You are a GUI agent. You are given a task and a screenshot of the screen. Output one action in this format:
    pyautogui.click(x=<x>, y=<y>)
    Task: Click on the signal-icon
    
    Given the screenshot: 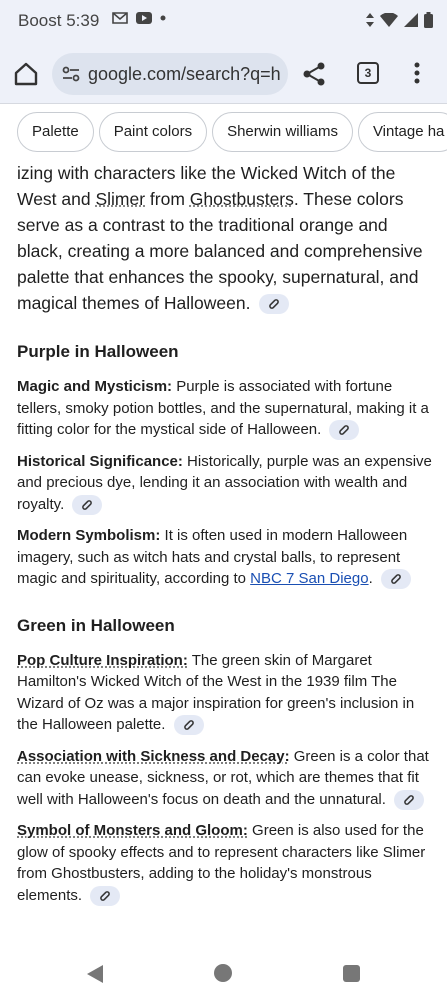 What is the action you would take?
    pyautogui.click(x=411, y=20)
    